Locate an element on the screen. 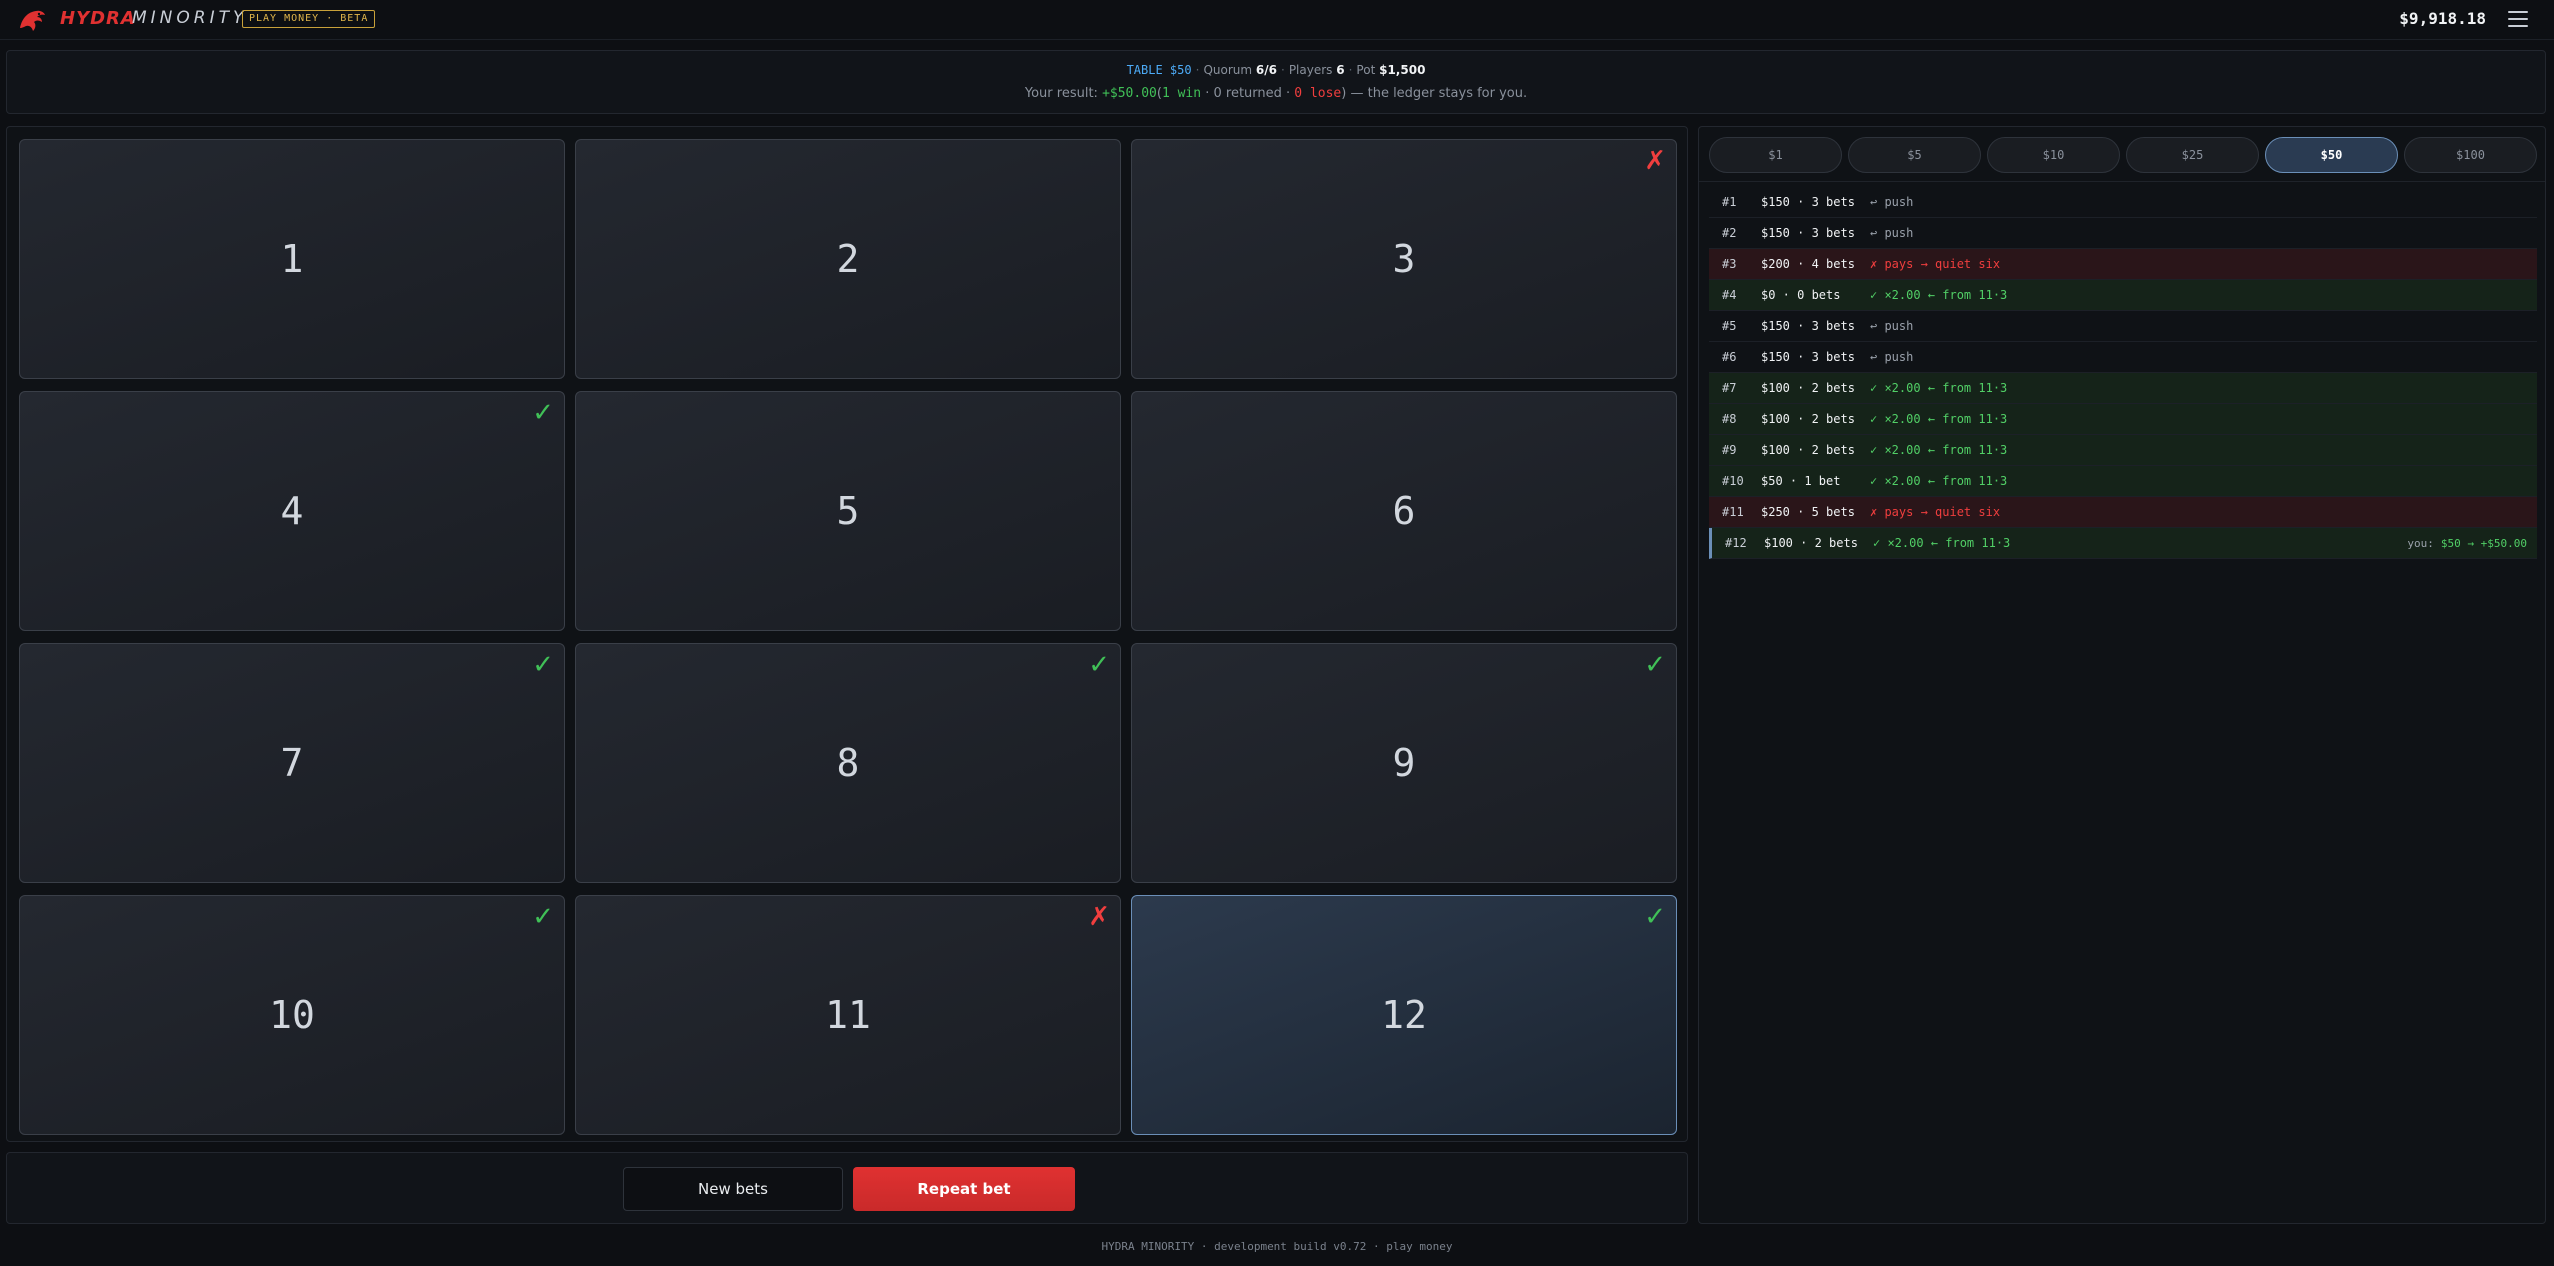 The height and width of the screenshot is (1266, 2554). ledger-row: #7 $100 · 2 bets ✓ ×2.00 ← from 11·3 is located at coordinates (2123, 388).